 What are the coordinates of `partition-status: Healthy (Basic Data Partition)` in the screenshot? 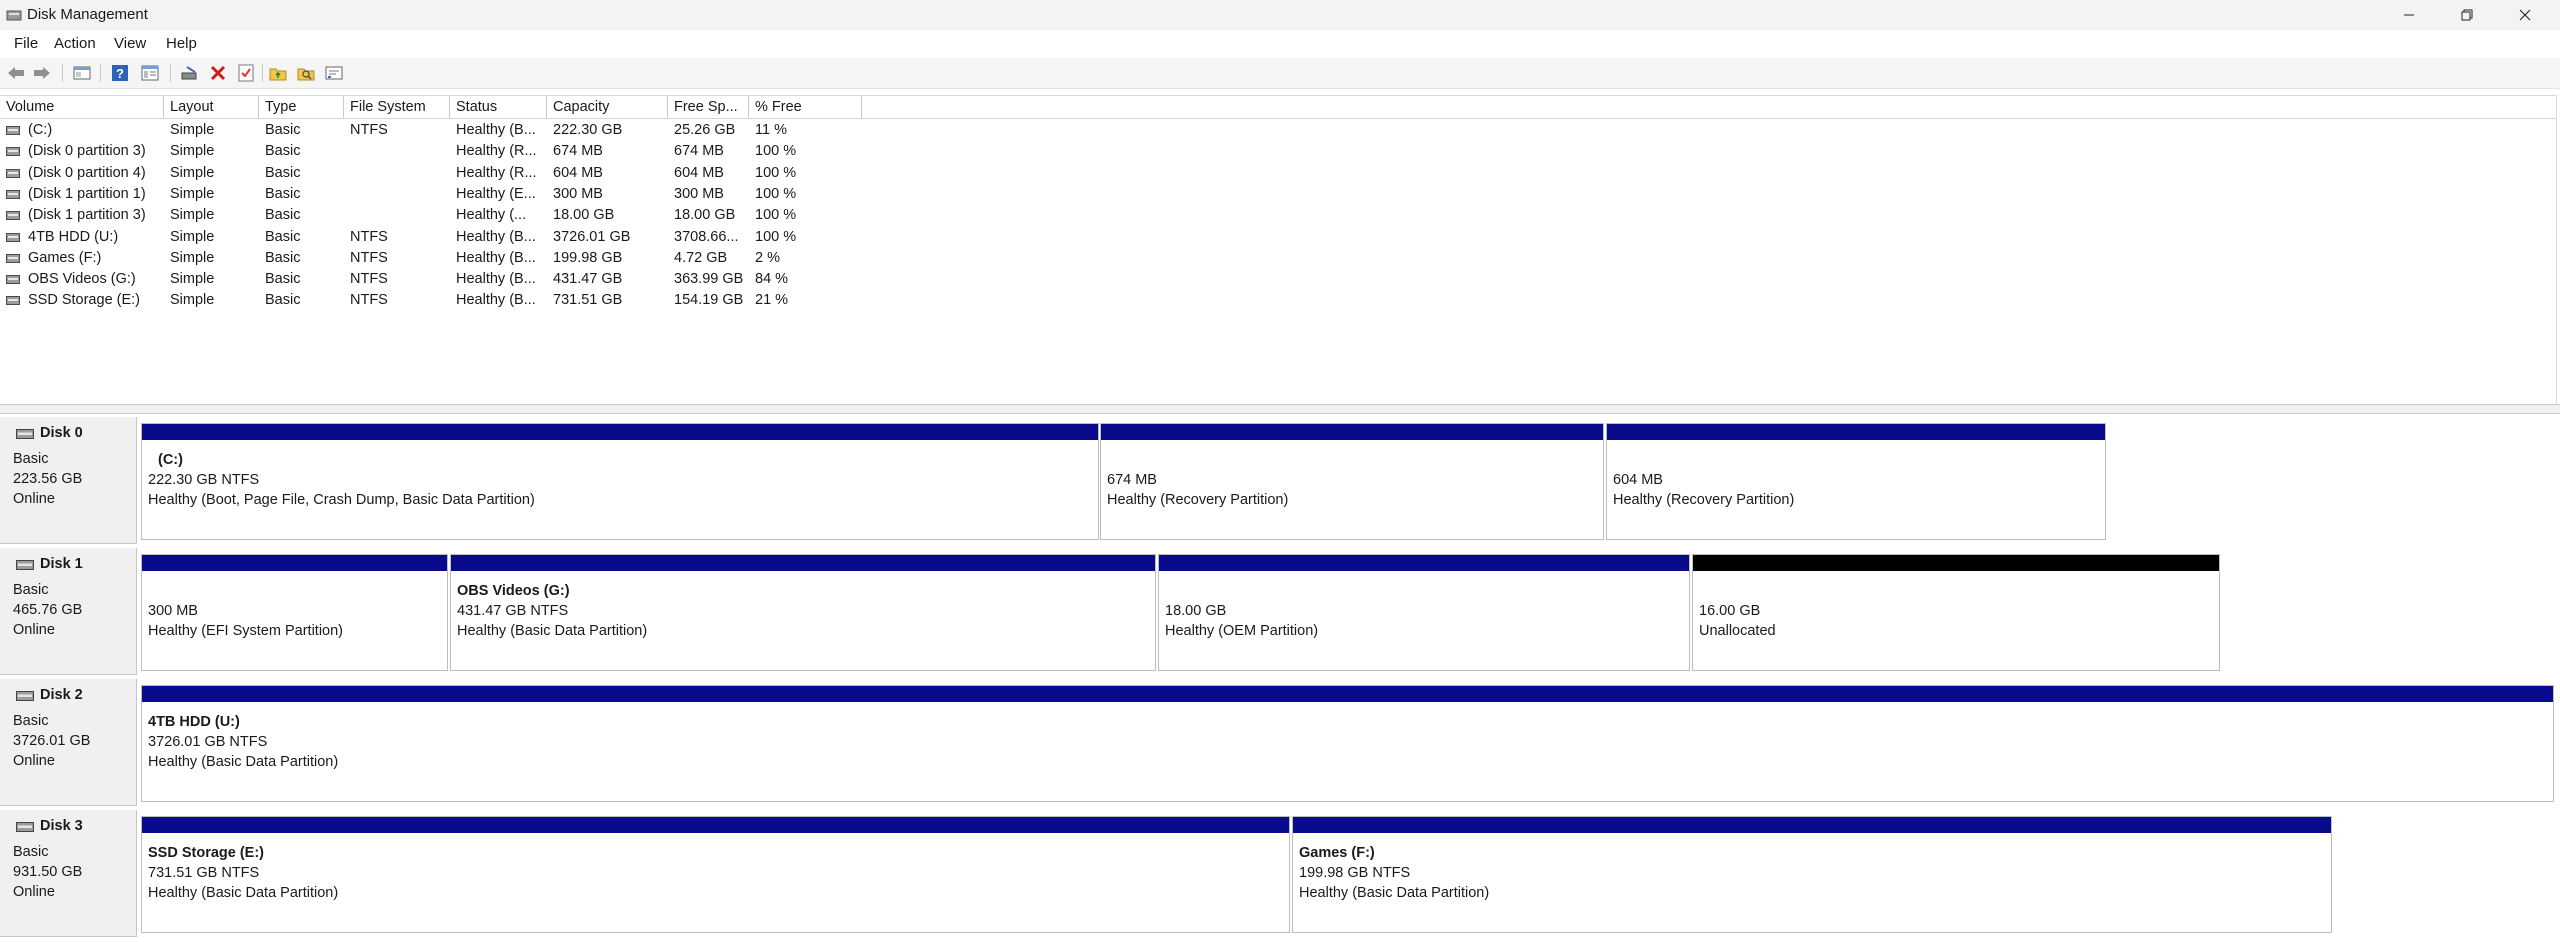 It's located at (243, 893).